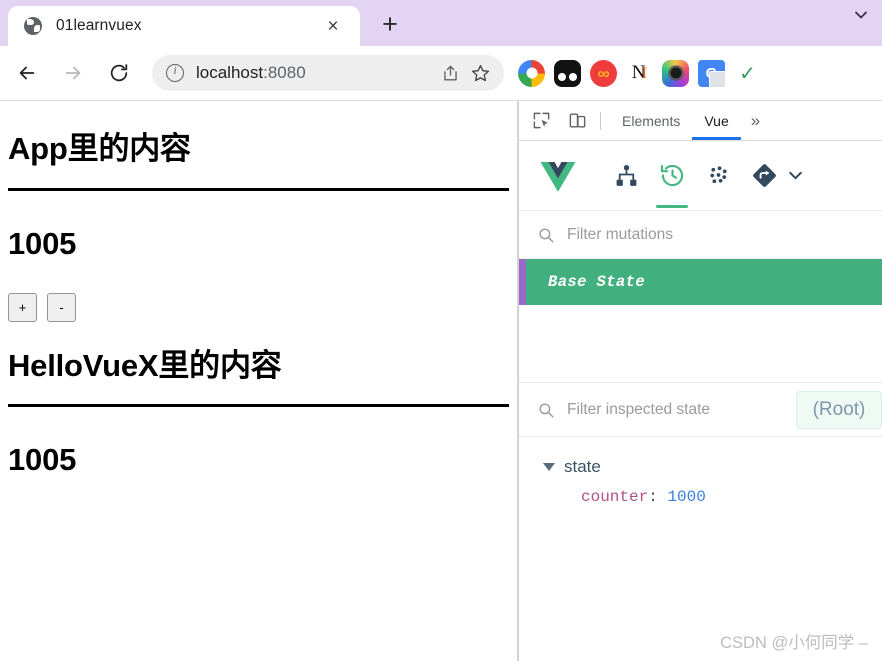  I want to click on more-tabs-icon: », so click(755, 120).